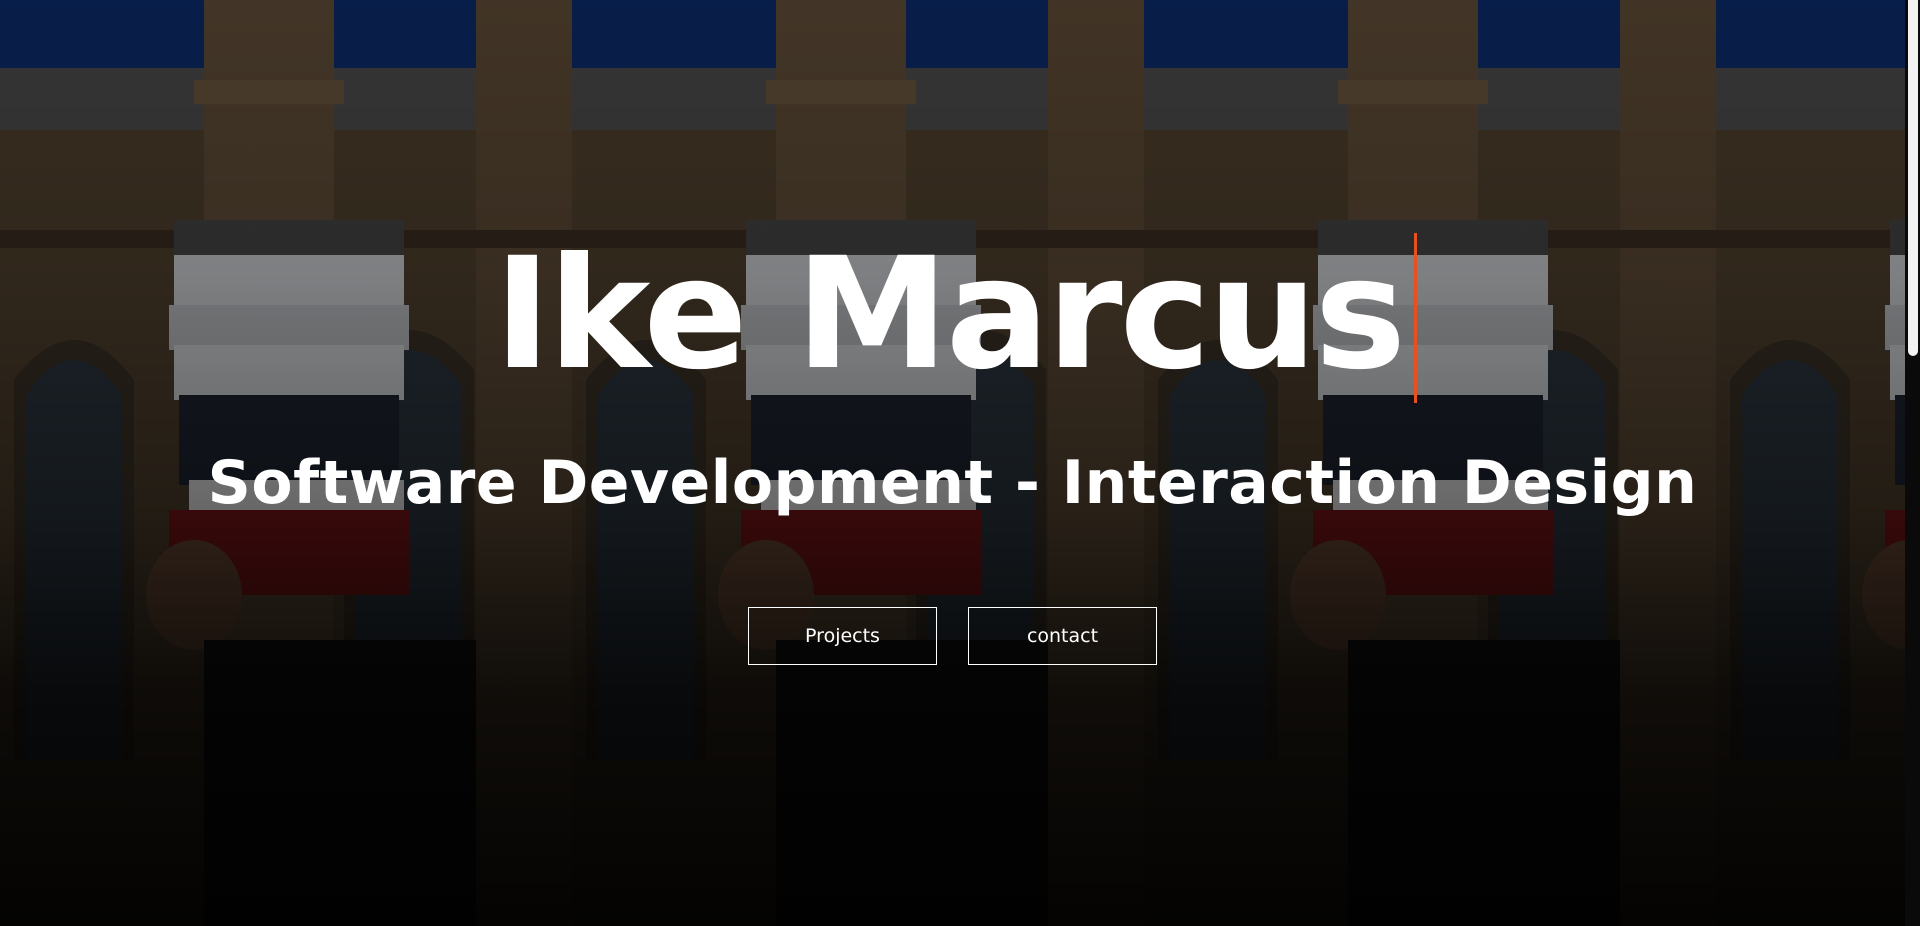  What do you see at coordinates (1062, 636) in the screenshot?
I see `contact-button: contact` at bounding box center [1062, 636].